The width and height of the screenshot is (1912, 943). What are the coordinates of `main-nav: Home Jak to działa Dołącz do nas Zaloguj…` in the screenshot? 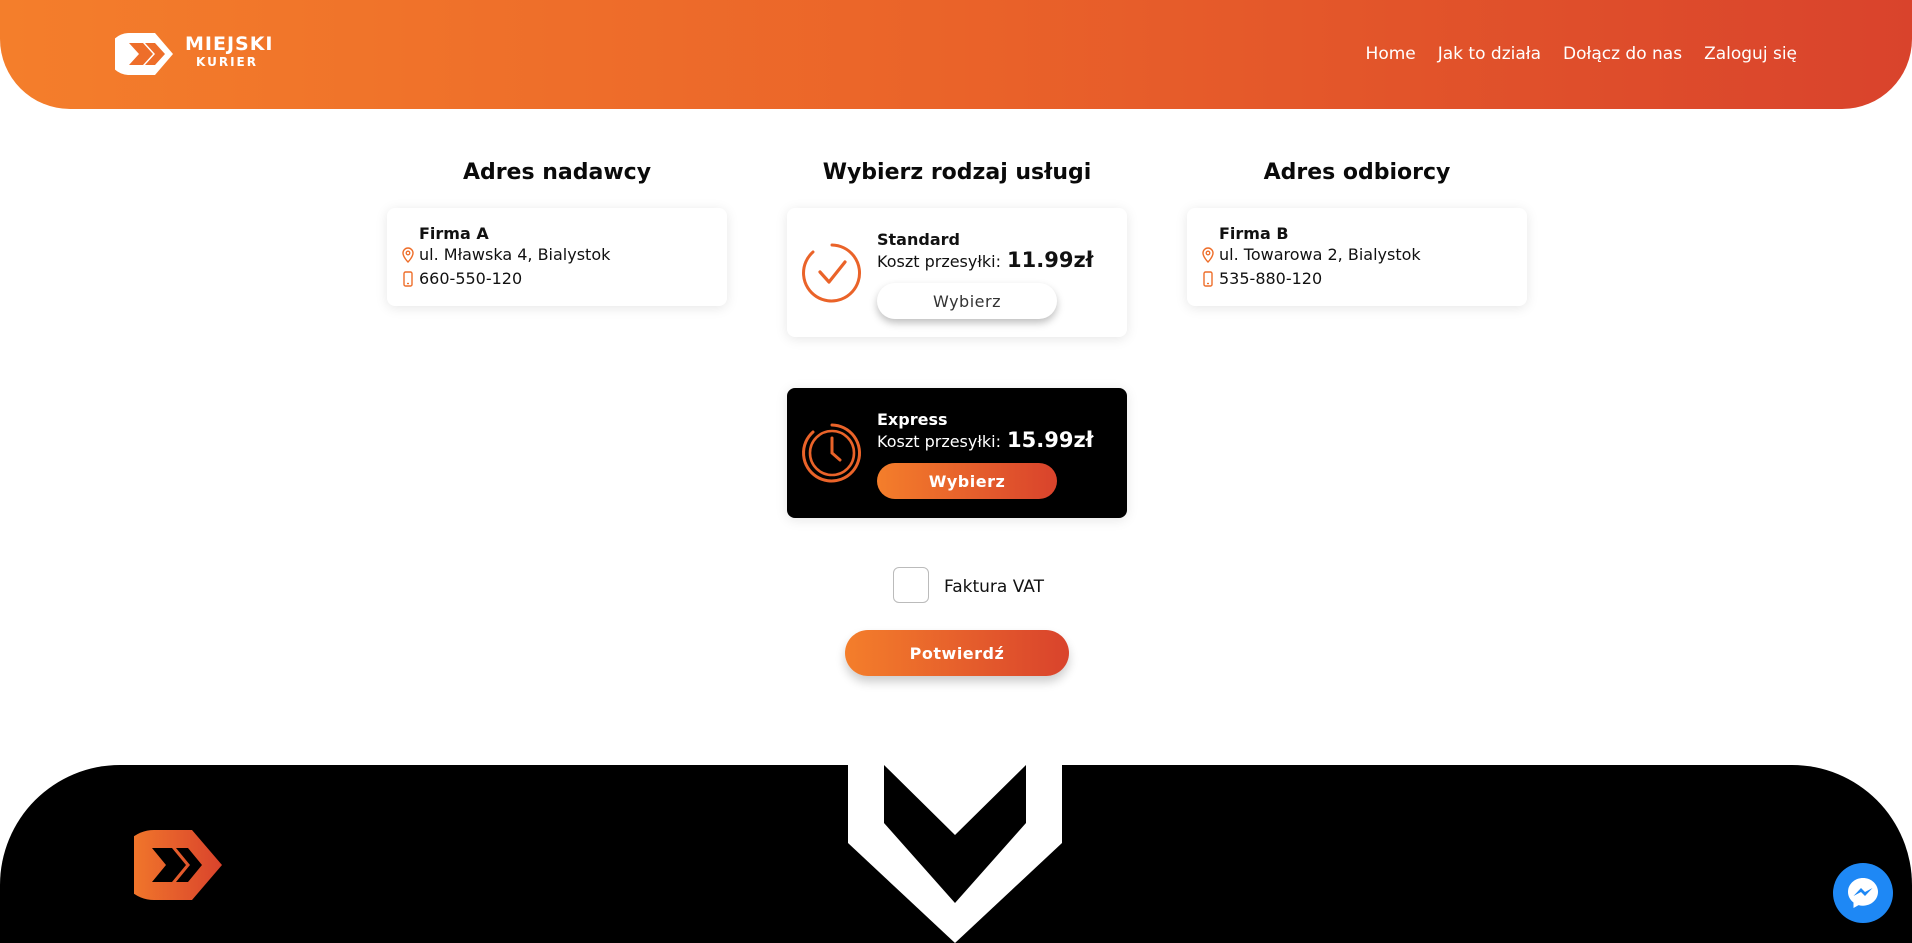 It's located at (1581, 54).